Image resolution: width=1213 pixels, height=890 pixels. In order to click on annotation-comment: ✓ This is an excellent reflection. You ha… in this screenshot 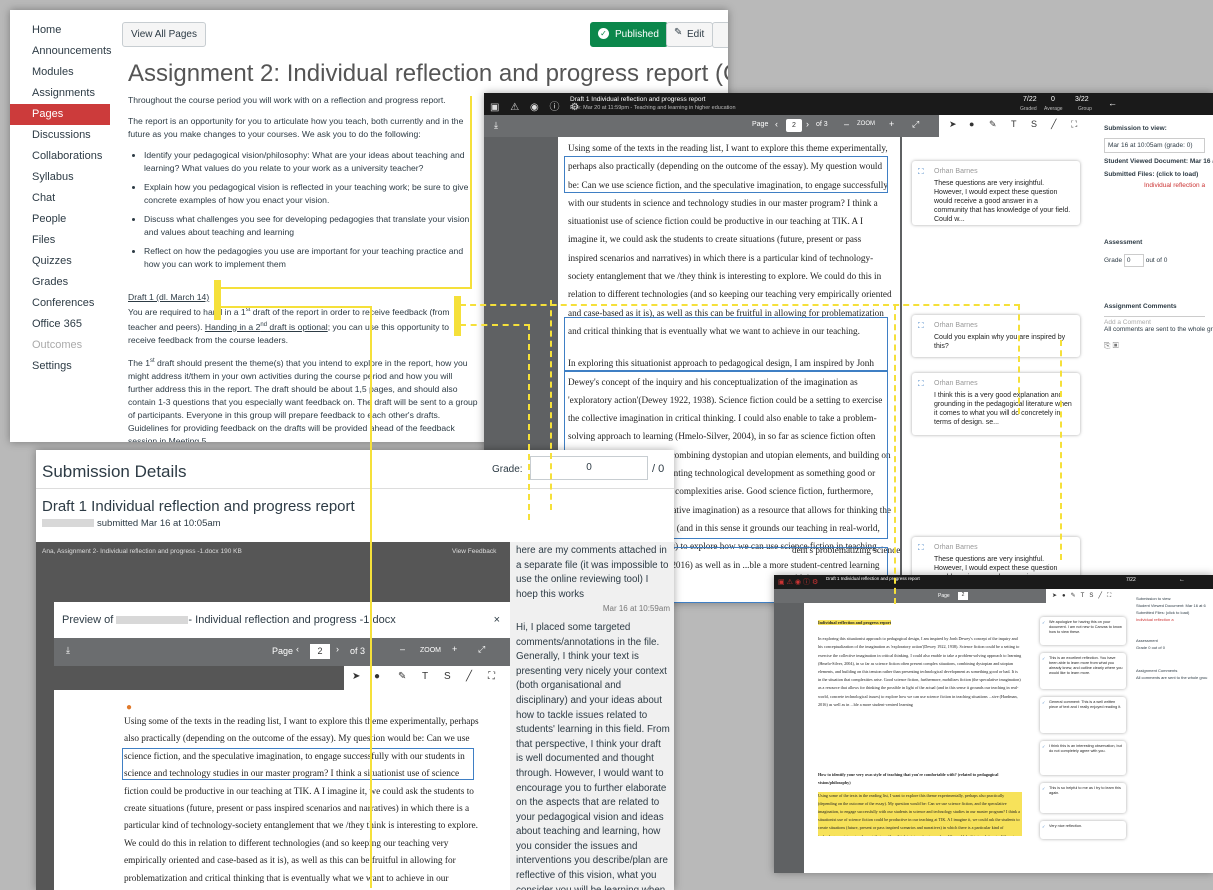, I will do `click(1083, 671)`.